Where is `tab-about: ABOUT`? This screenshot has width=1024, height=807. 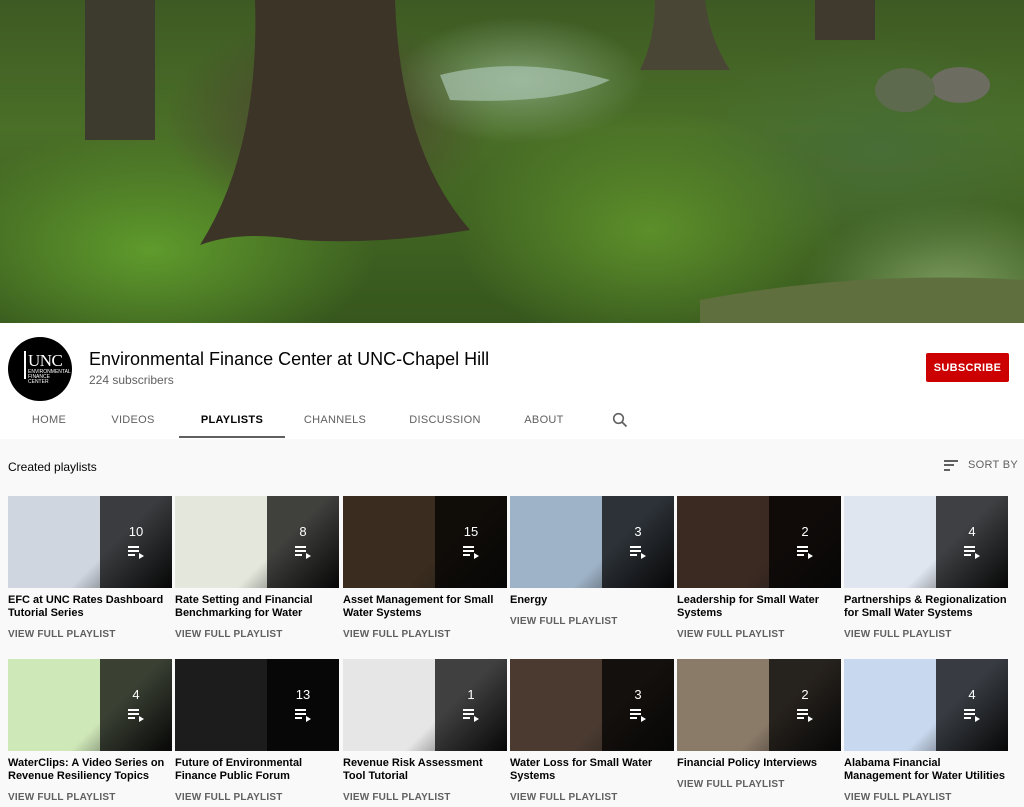 tab-about: ABOUT is located at coordinates (544, 423).